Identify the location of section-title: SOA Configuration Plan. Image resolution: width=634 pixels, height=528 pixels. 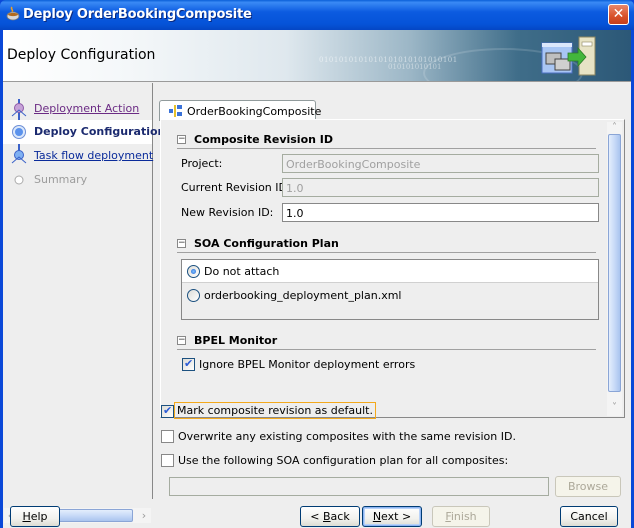
(266, 243).